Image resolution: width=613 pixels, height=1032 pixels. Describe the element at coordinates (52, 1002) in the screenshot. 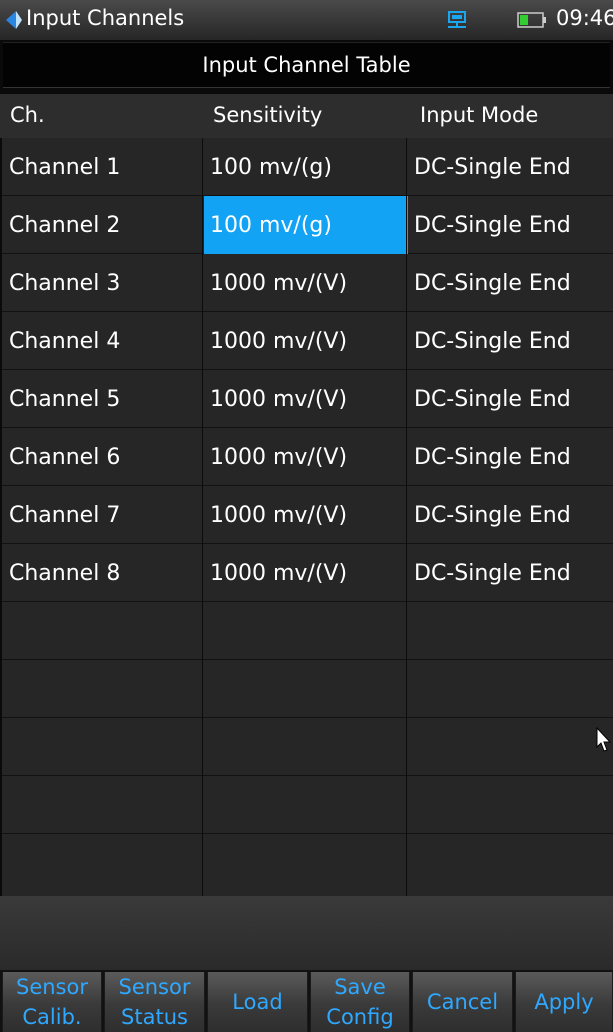

I see `sensor-calib-button: Sensor Calib.` at that location.